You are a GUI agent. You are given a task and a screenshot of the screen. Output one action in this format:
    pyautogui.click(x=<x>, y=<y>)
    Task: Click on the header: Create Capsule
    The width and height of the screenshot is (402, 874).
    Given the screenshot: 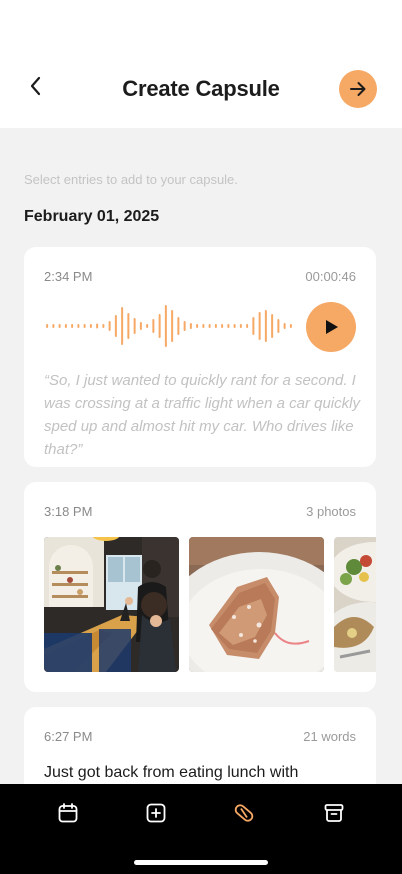 What is the action you would take?
    pyautogui.click(x=201, y=64)
    